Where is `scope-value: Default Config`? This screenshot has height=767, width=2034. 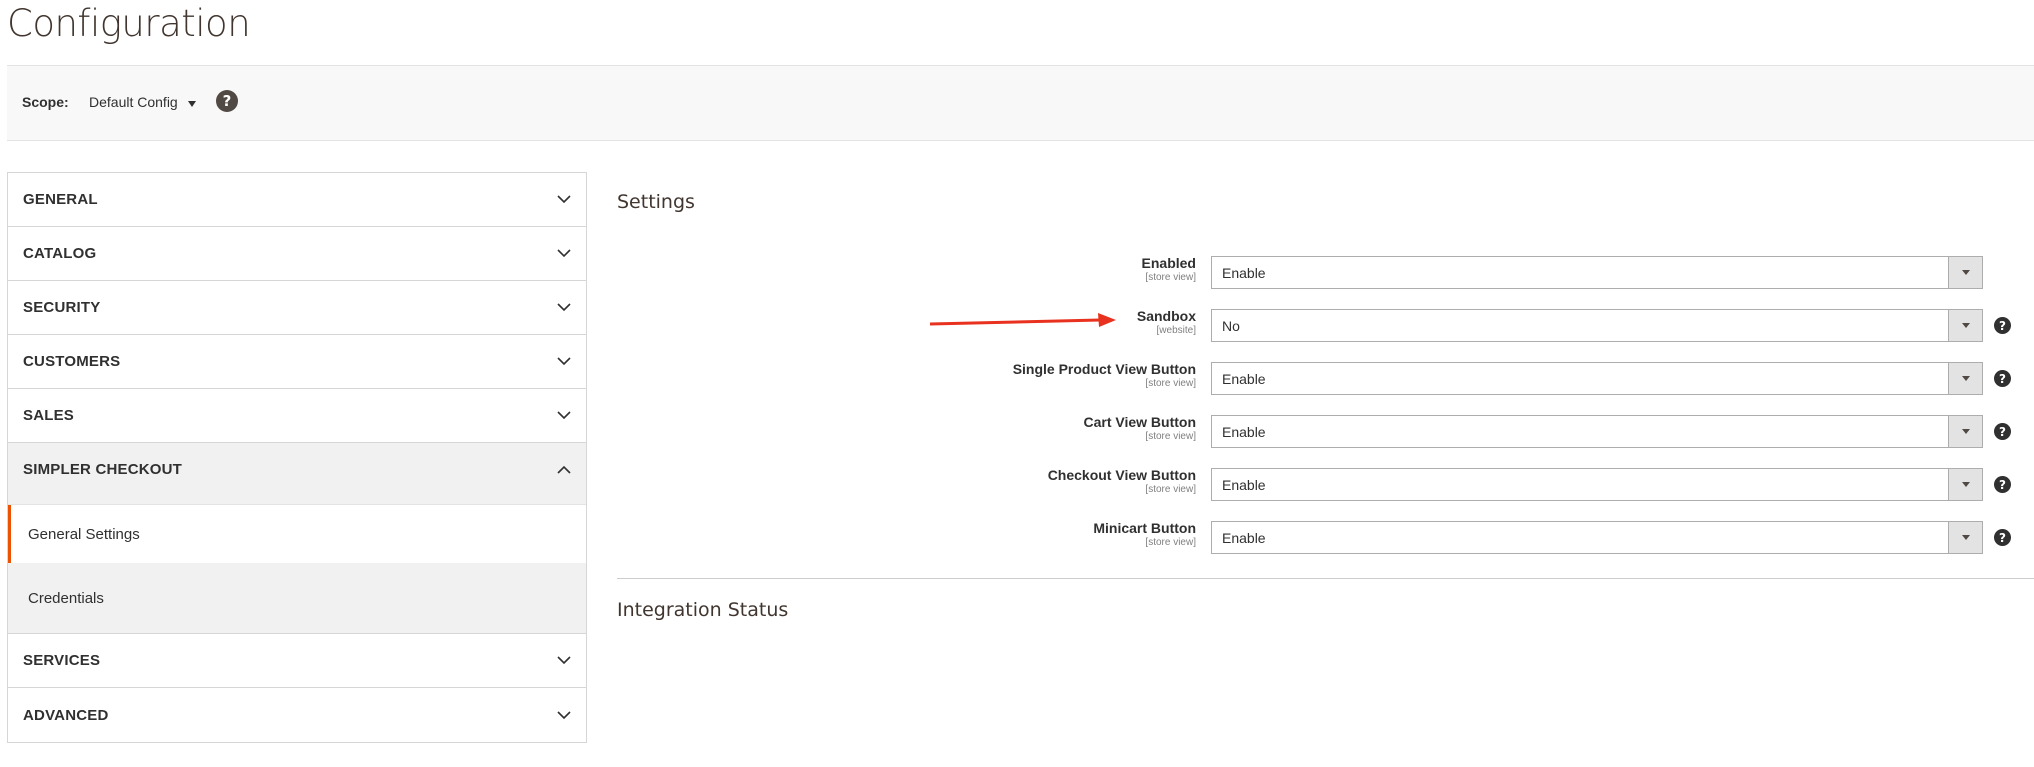 scope-value: Default Config is located at coordinates (133, 102).